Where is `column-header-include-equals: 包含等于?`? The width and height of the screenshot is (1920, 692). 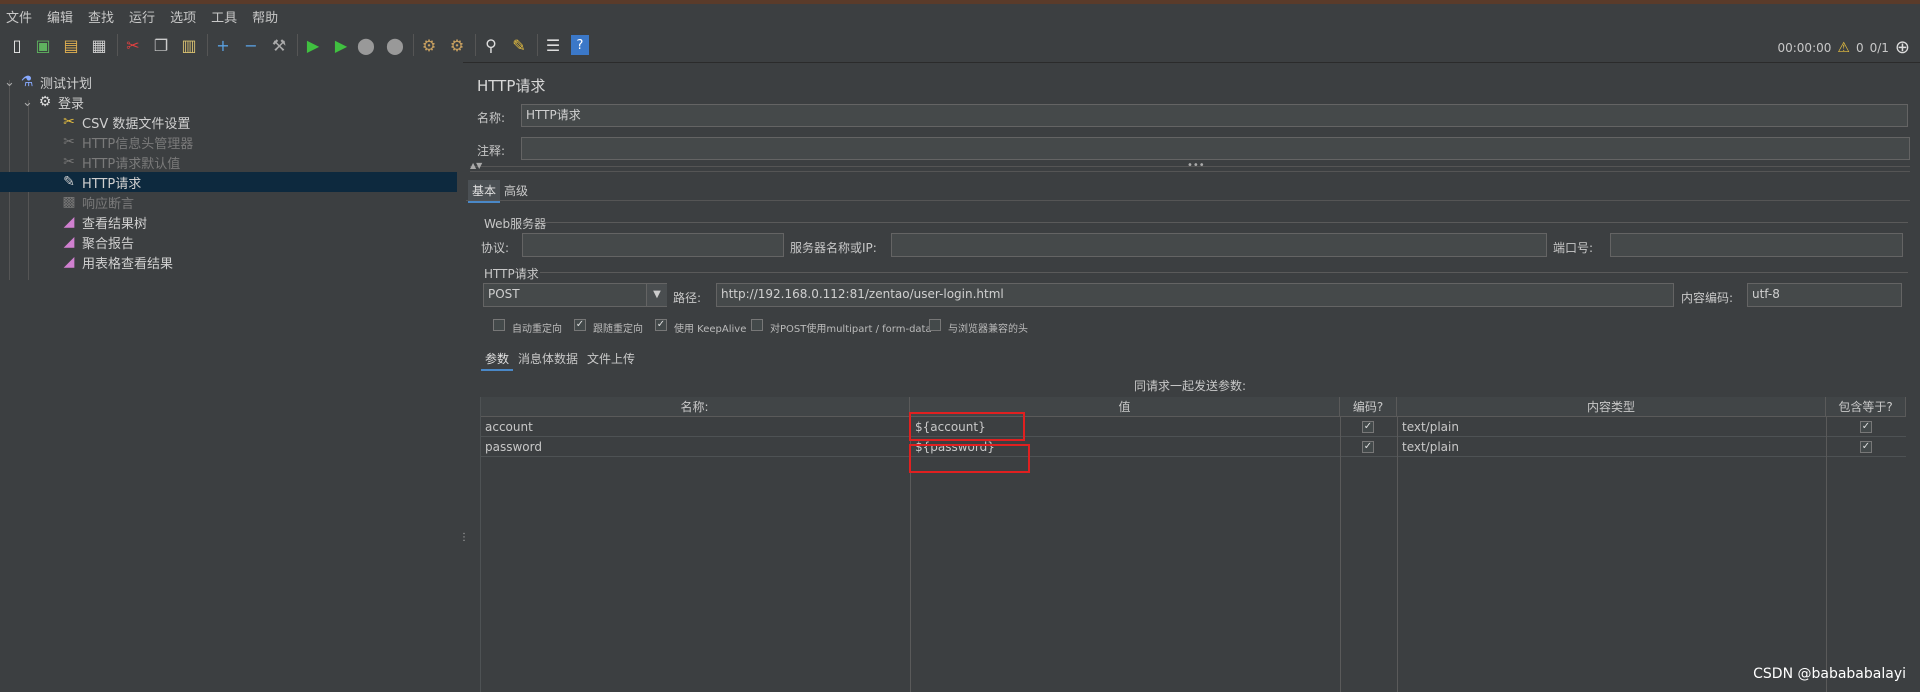
column-header-include-equals: 包含等于? is located at coordinates (1866, 407).